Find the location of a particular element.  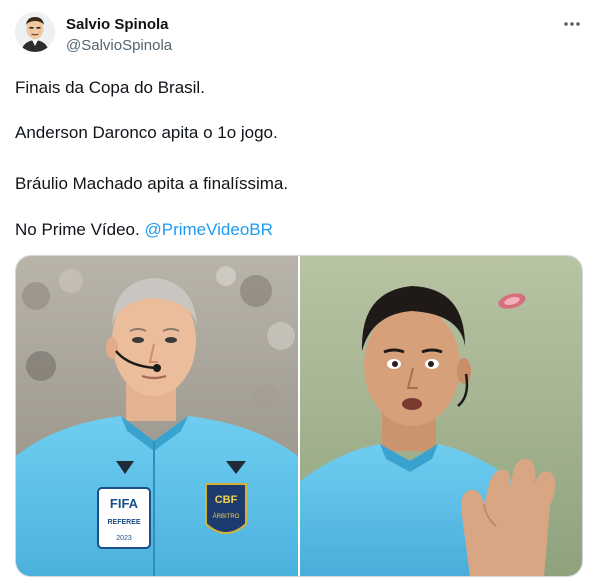

tweet-text-line: No Prime Vídeo. @PrimeVideoBR is located at coordinates (144, 230).